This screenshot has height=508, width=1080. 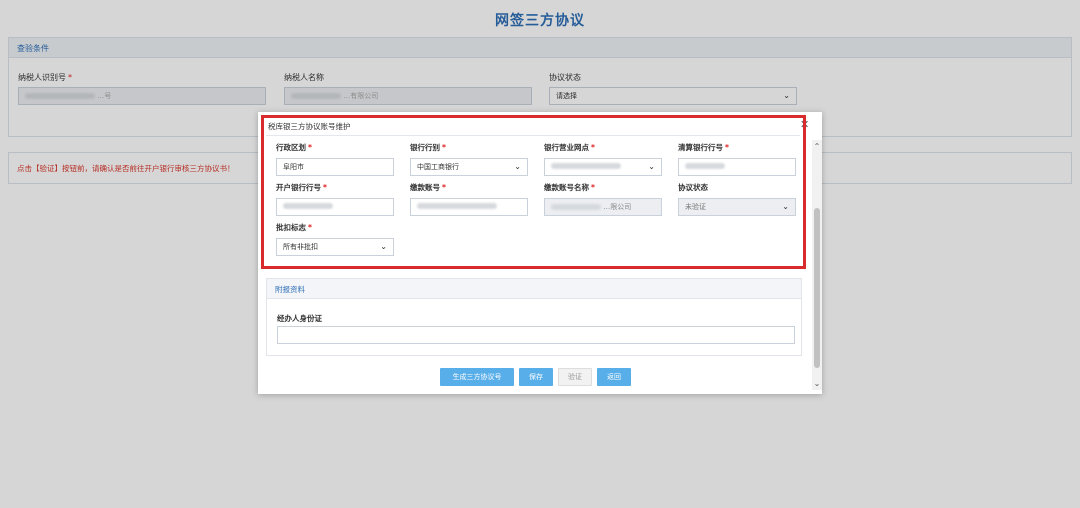 What do you see at coordinates (817, 146) in the screenshot?
I see `chevron-up-icon: ⌃` at bounding box center [817, 146].